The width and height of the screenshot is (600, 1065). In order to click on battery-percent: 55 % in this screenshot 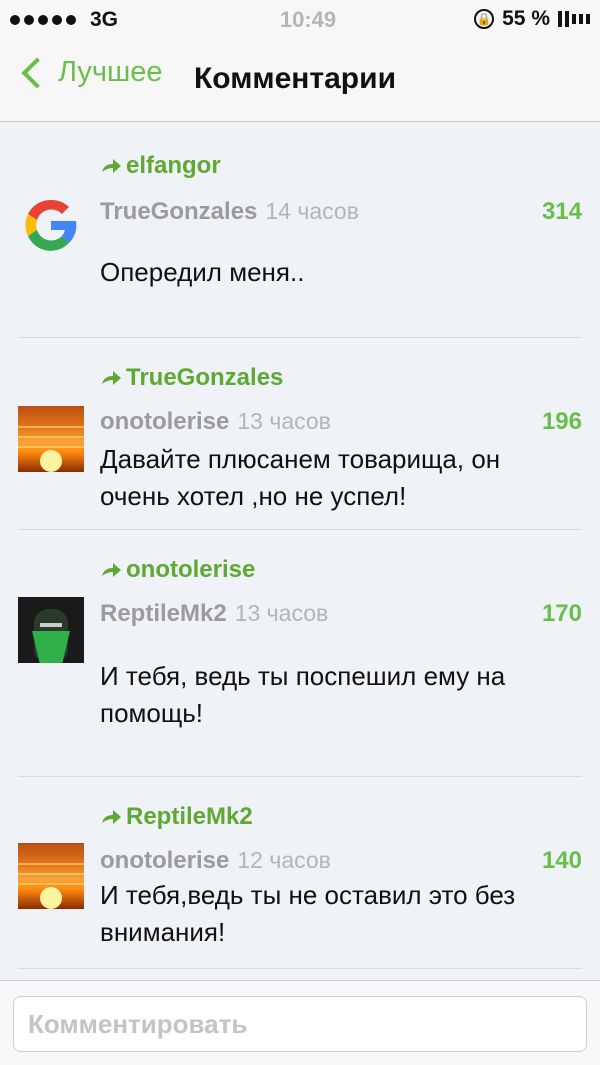, I will do `click(526, 18)`.